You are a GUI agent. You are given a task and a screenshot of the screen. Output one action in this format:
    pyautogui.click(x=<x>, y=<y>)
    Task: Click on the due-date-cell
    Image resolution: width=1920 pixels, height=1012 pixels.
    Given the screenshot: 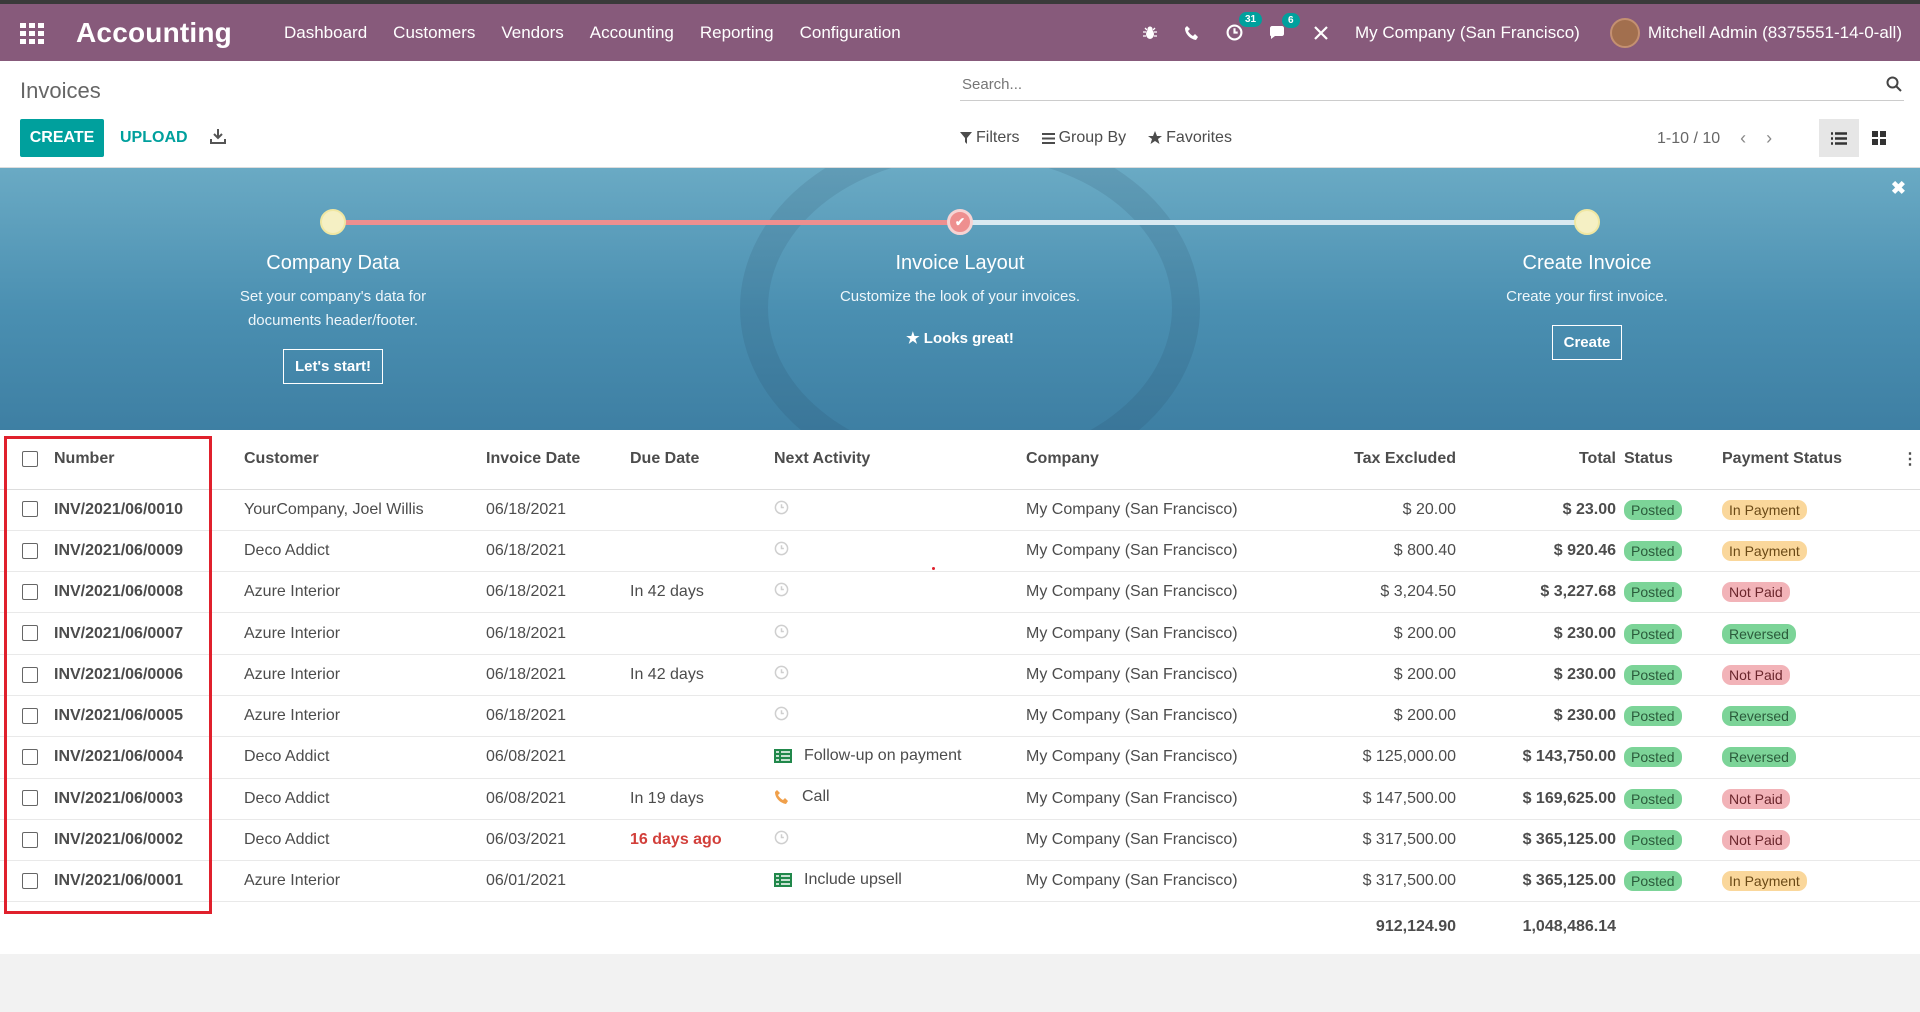 What is the action you would take?
    pyautogui.click(x=698, y=757)
    